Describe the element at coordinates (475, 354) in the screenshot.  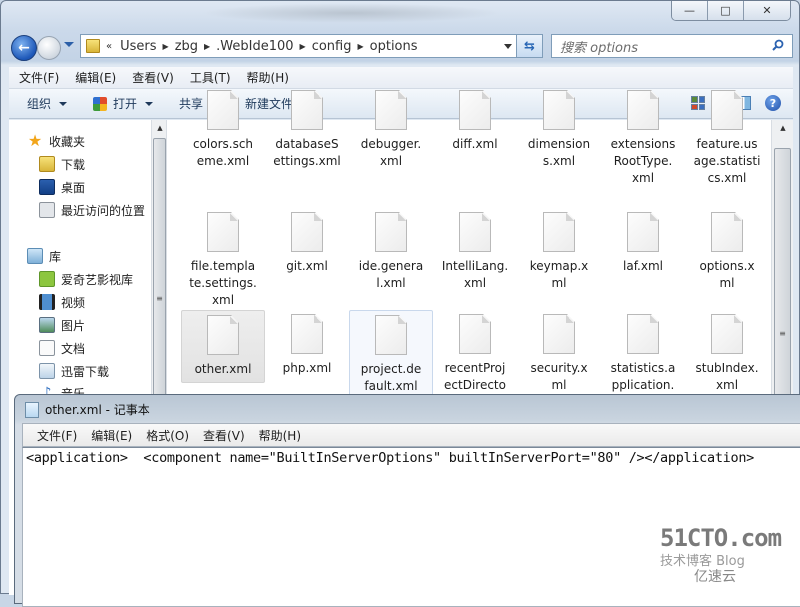
I see `file-item: recentProj ectDirecto` at that location.